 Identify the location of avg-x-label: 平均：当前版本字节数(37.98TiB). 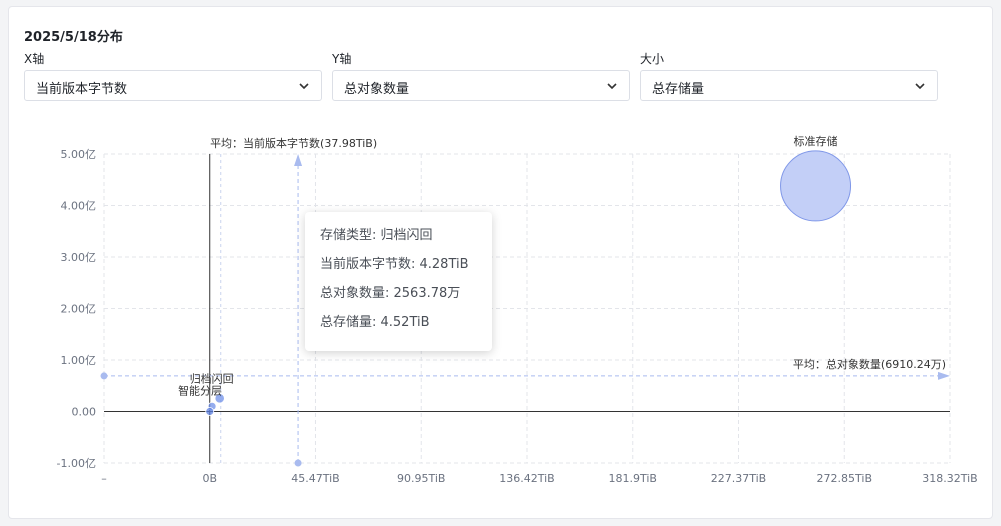
(293, 143).